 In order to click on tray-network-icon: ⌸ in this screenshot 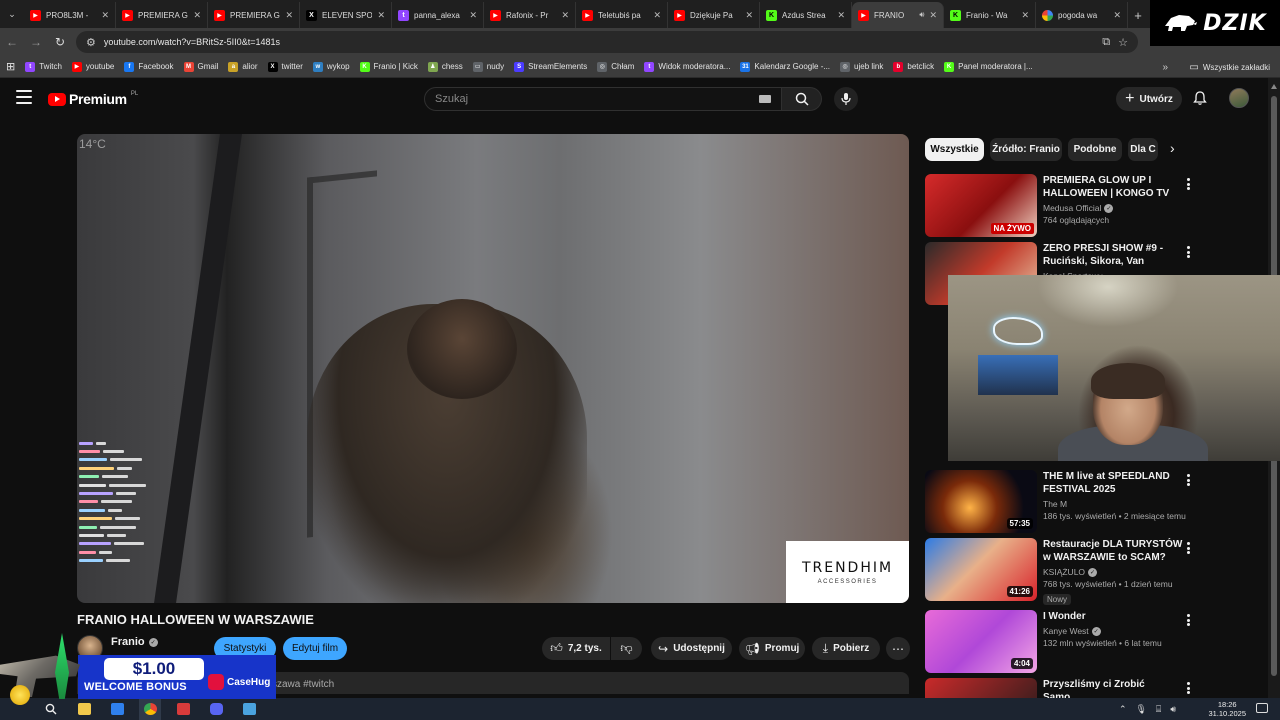, I will do `click(1158, 709)`.